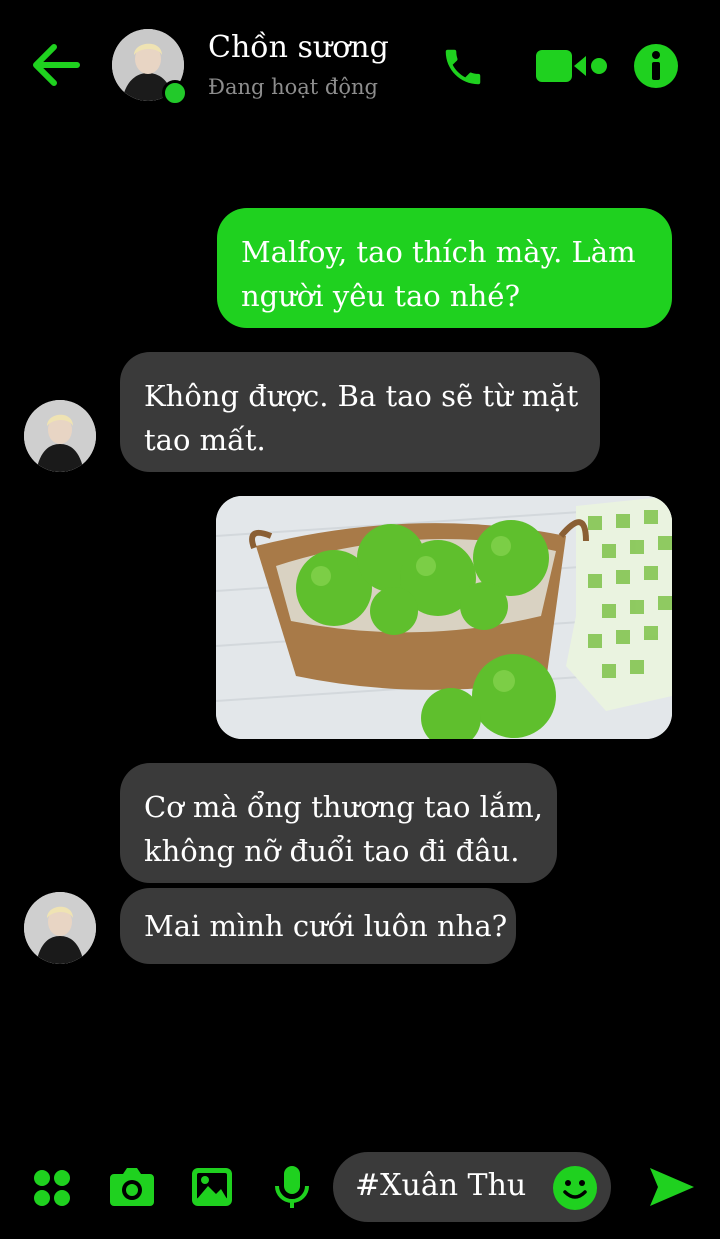 This screenshot has width=720, height=1239. I want to click on incoming-message-bubble: Không được. Ba tao sẽ từ mặt tao mất., so click(360, 412).